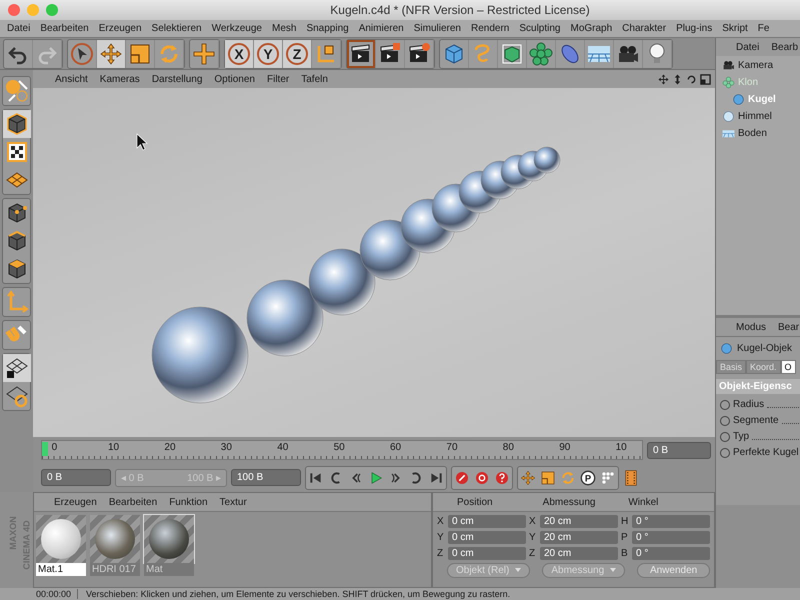  What do you see at coordinates (64, 28) in the screenshot?
I see `menu-item: Bearbeiten` at bounding box center [64, 28].